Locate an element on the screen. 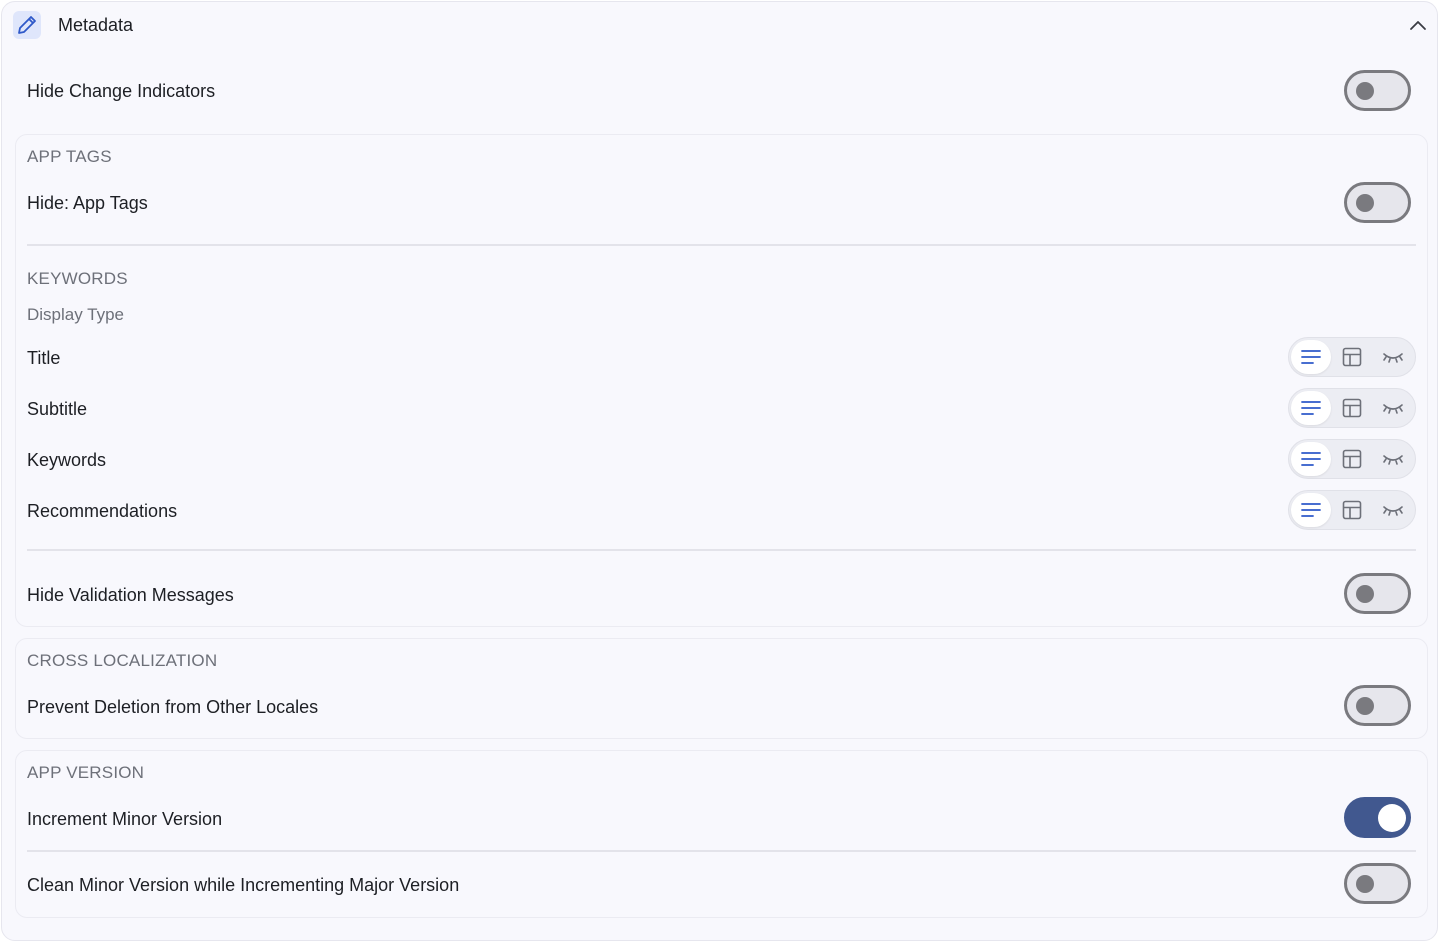 This screenshot has height=941, width=1440. cross-localization-section-title: CROSS LOCALIZATION is located at coordinates (122, 660).